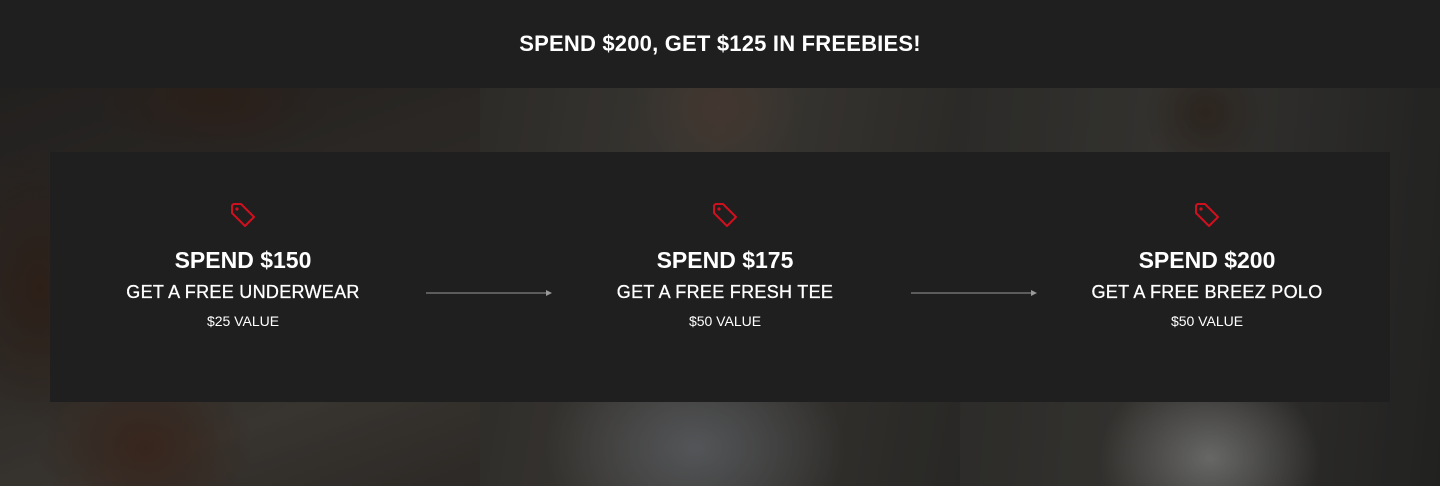  What do you see at coordinates (243, 260) in the screenshot?
I see `tier-spend-amount: SPEND $150` at bounding box center [243, 260].